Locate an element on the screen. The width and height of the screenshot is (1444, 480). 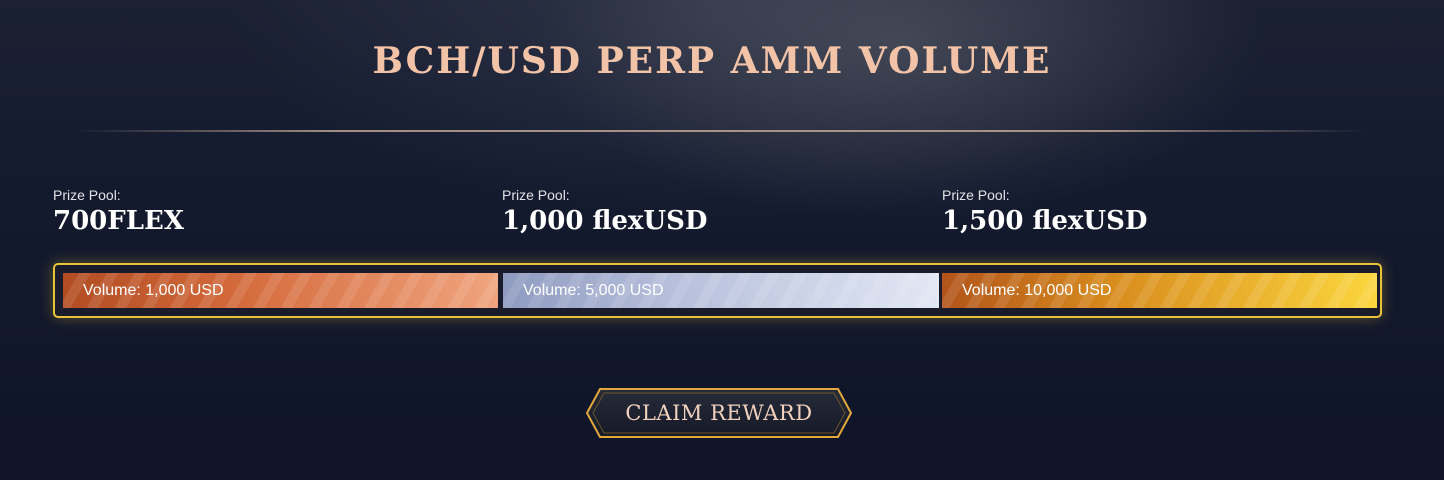
claim-reward-label: CLAIM REWARD is located at coordinates (719, 413).